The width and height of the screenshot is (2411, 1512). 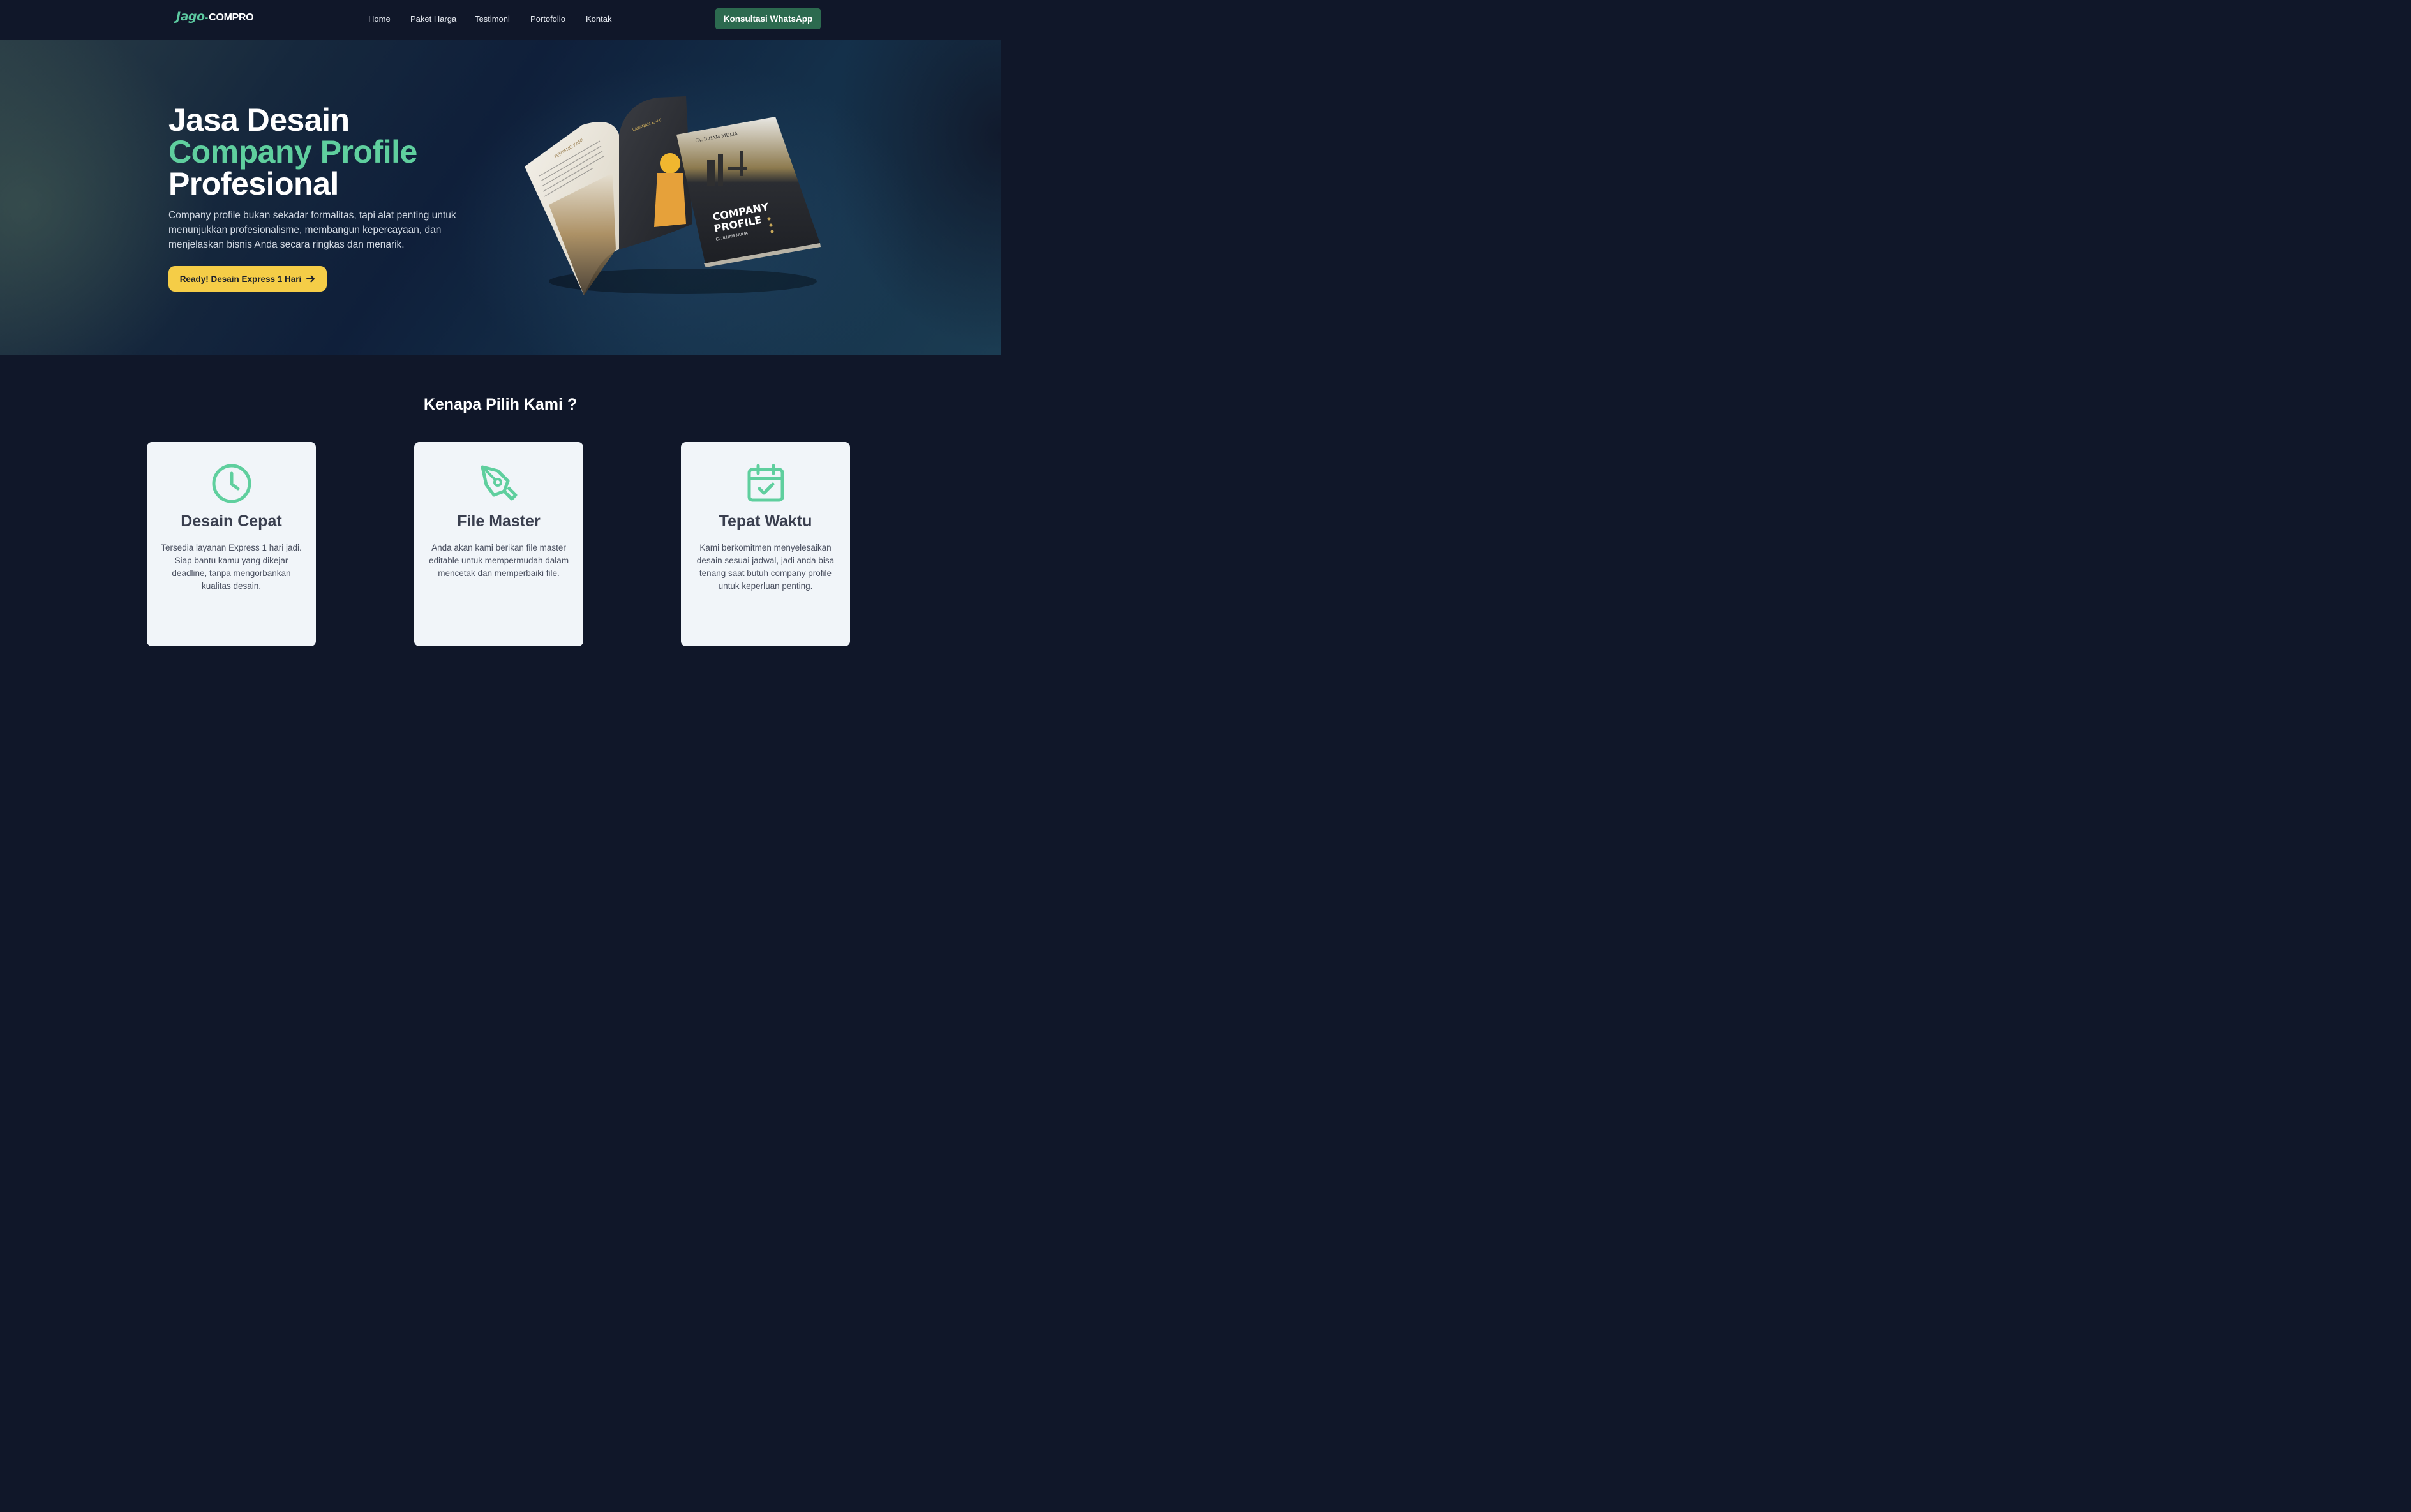 I want to click on pen-tool-icon, so click(x=499, y=483).